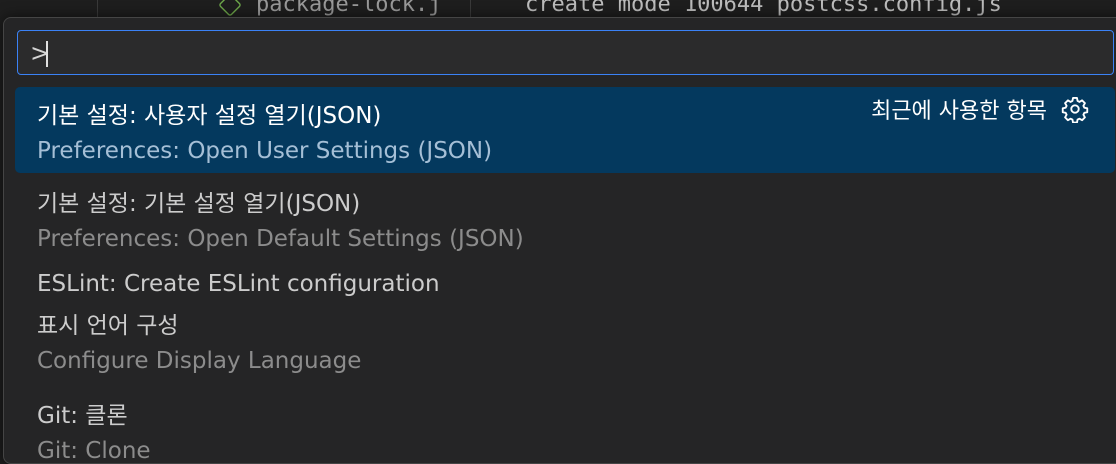 Image resolution: width=1116 pixels, height=464 pixels. Describe the element at coordinates (959, 111) in the screenshot. I see `recent-label: 최근에 사용한 항목` at that location.